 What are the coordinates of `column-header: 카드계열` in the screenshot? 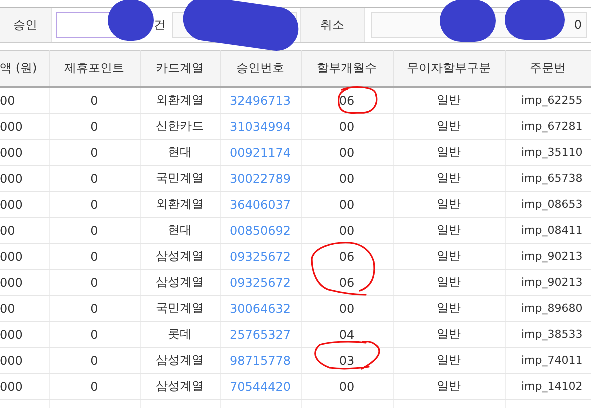 It's located at (180, 68).